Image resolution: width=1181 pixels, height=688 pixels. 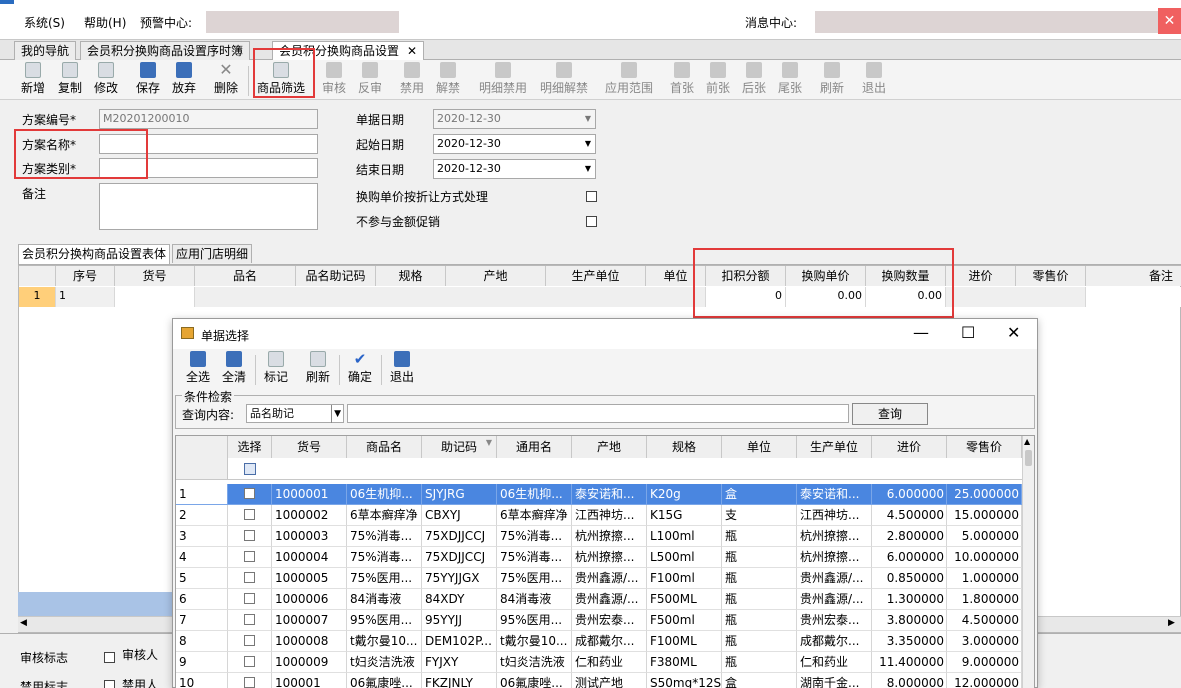 What do you see at coordinates (402, 368) in the screenshot?
I see `dialog-exit-button: 退出` at bounding box center [402, 368].